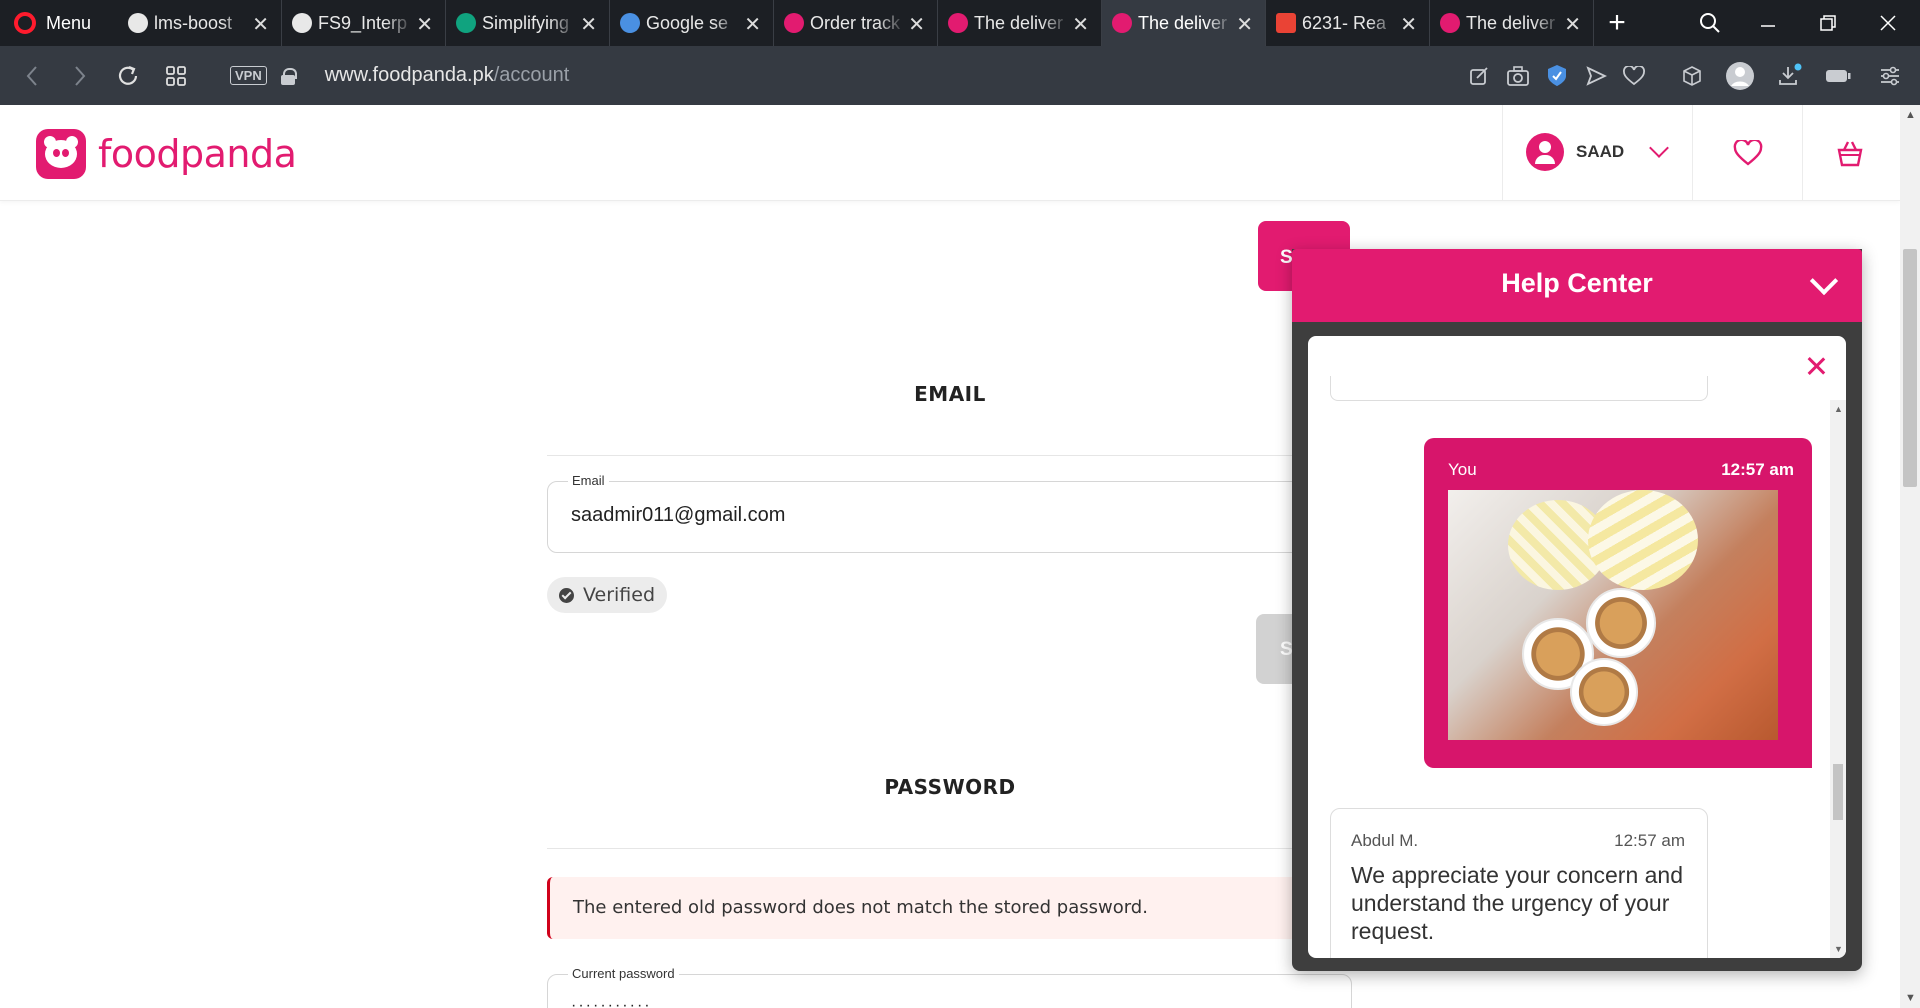  I want to click on help-center-header: Help Center, so click(1577, 285).